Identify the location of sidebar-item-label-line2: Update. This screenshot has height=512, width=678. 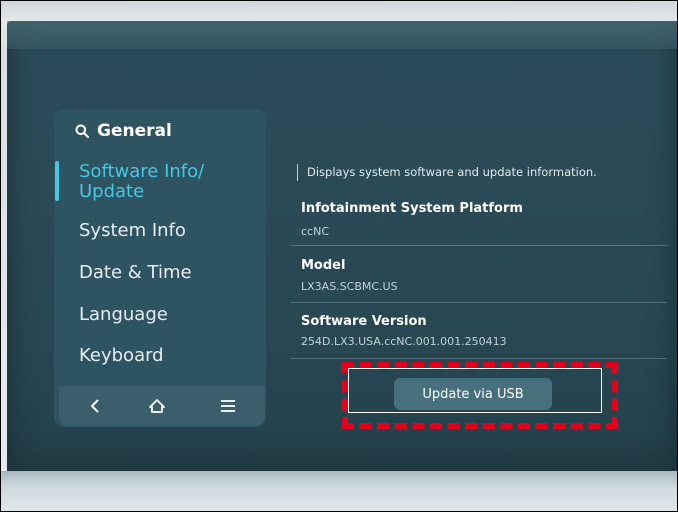
(112, 191).